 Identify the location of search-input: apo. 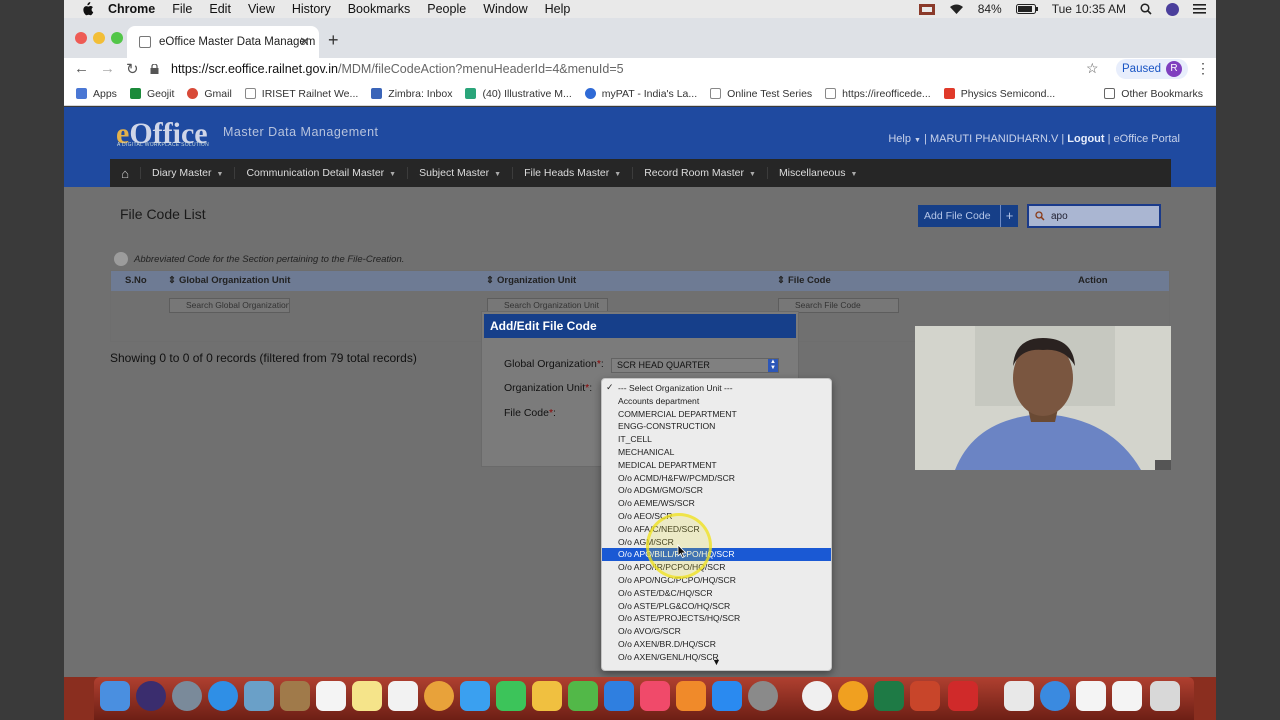
(1094, 216).